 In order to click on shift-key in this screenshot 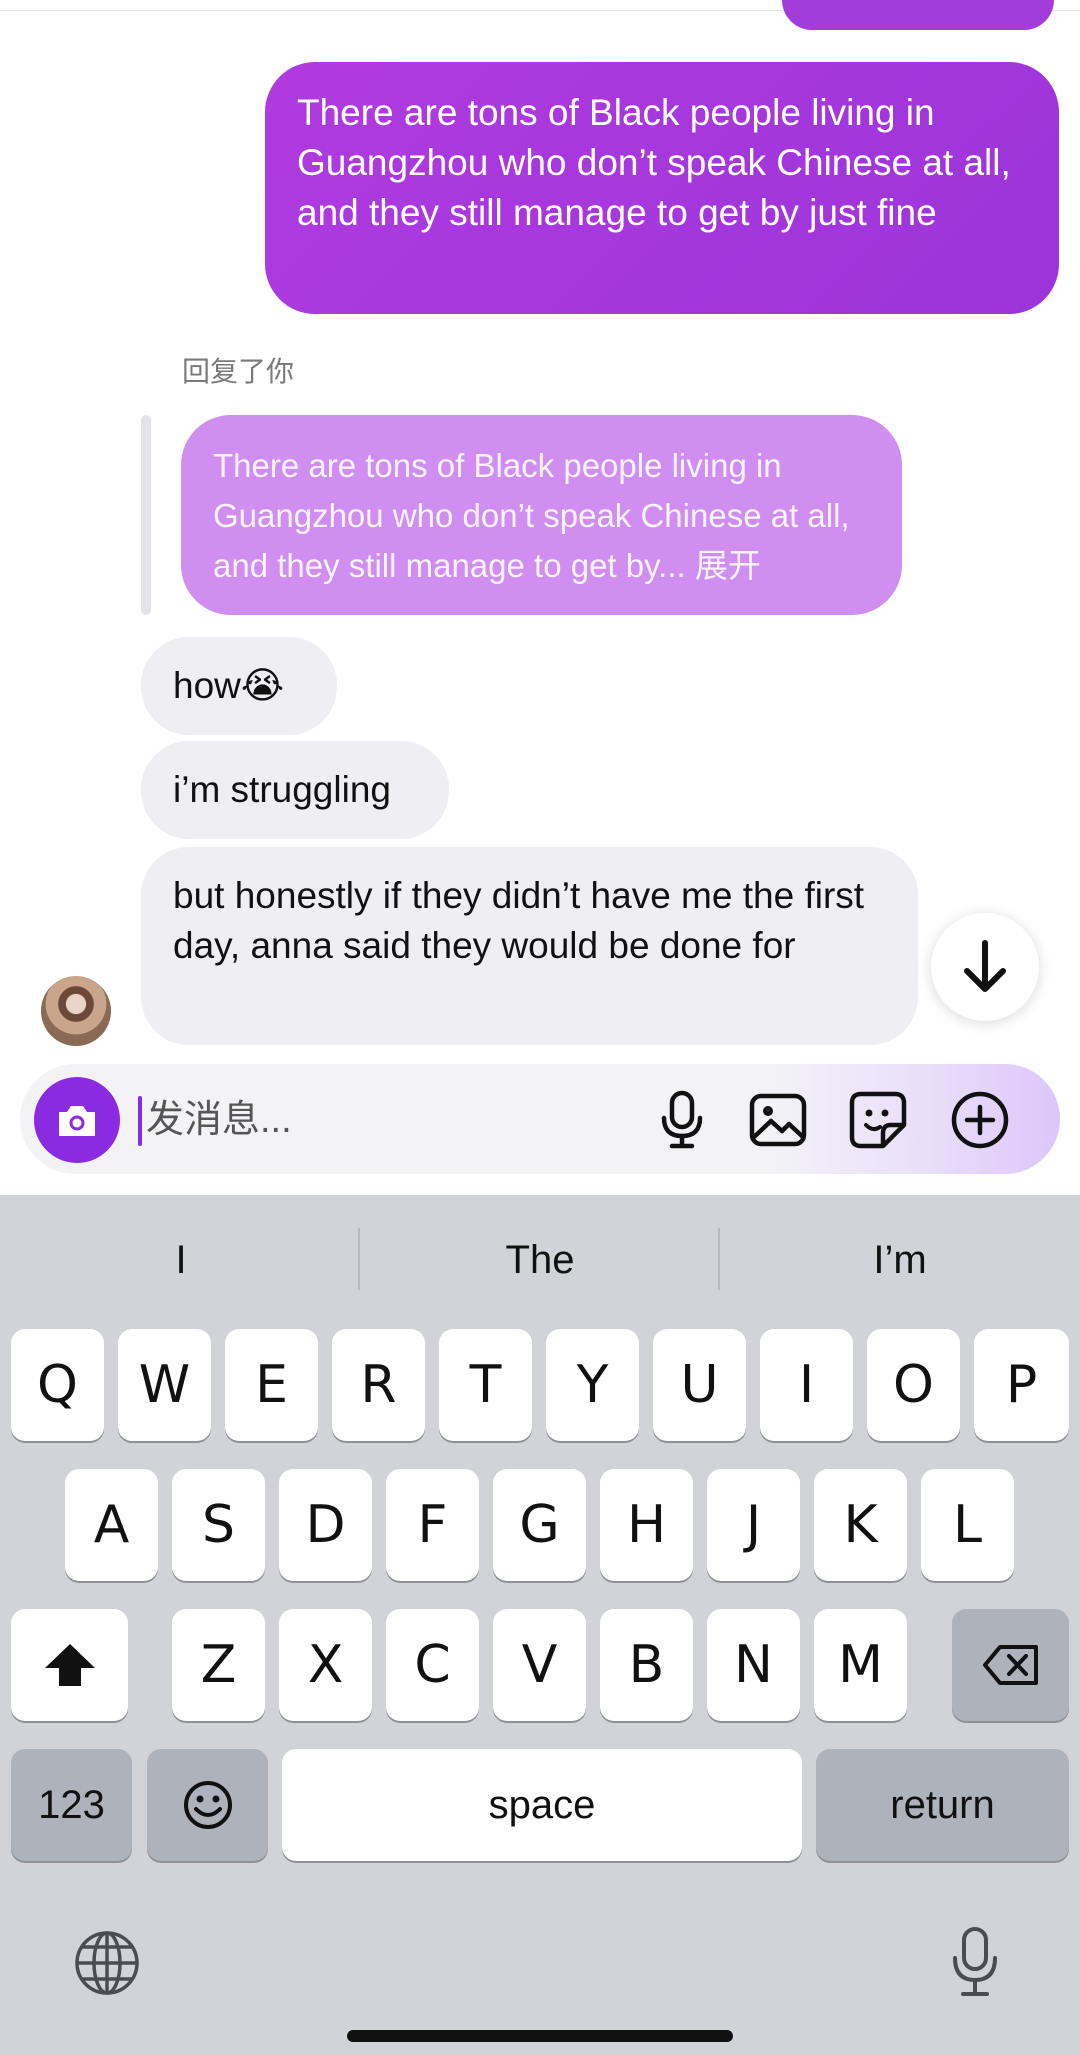, I will do `click(69, 1665)`.